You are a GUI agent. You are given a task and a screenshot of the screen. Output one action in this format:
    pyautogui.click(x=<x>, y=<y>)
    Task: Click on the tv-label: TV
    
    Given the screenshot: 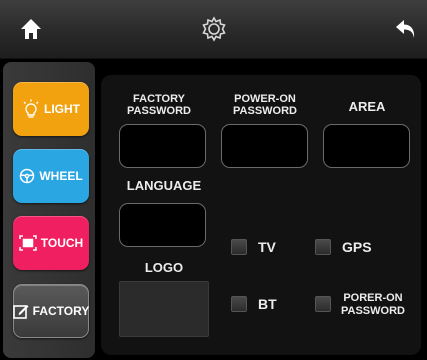 What is the action you would take?
    pyautogui.click(x=267, y=247)
    